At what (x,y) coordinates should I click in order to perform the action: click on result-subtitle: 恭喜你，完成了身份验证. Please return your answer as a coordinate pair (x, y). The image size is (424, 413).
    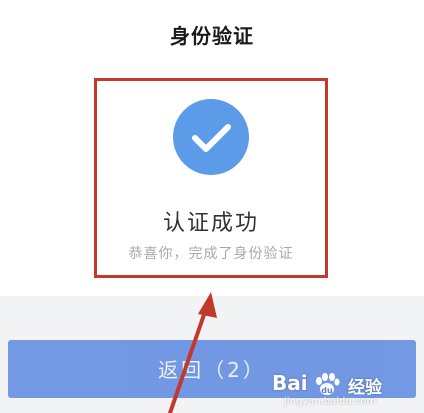
    Looking at the image, I should click on (211, 254).